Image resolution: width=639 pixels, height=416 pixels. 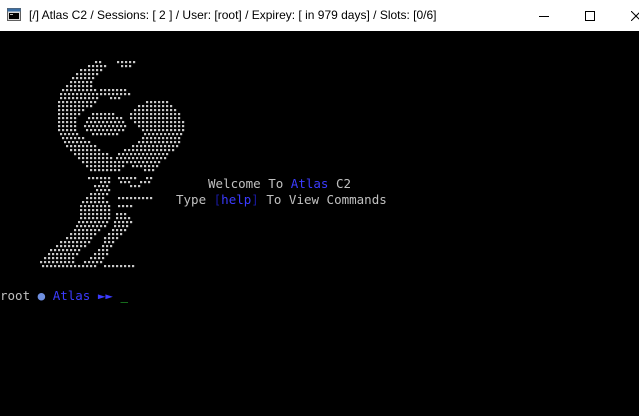 What do you see at coordinates (255, 199) in the screenshot?
I see `help-close-bracket: ]` at bounding box center [255, 199].